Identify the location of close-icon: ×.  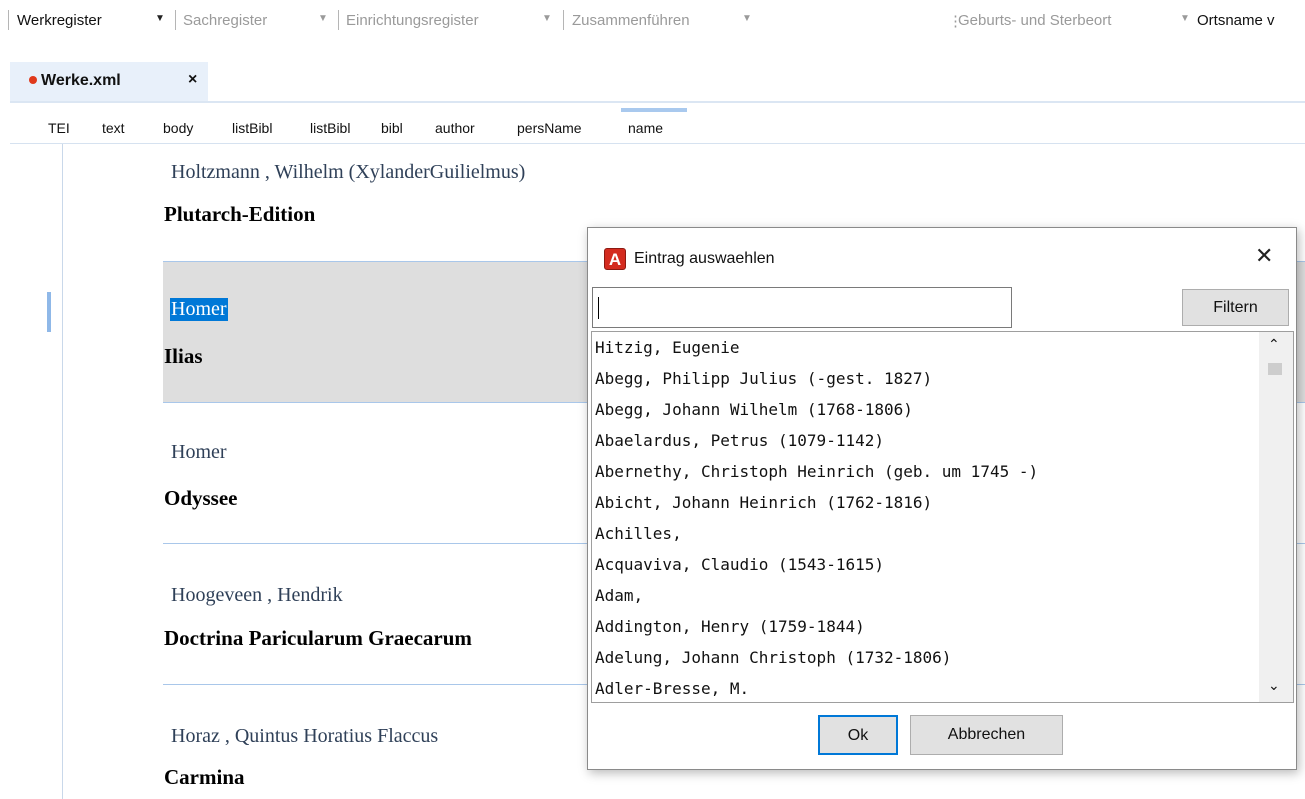
(192, 80).